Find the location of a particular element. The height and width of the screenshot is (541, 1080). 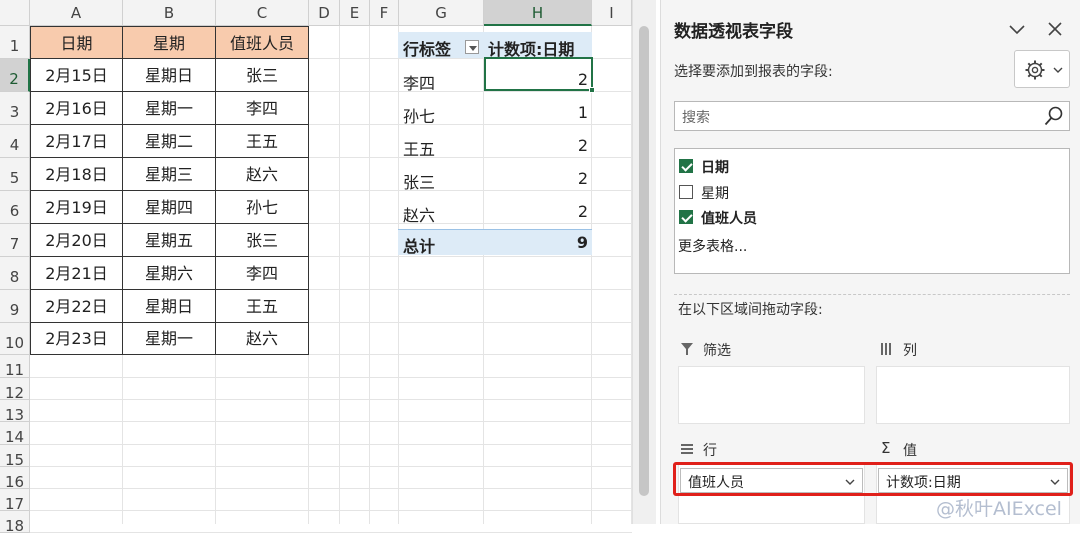

pivot-row-label: 王五 is located at coordinates (419, 148).